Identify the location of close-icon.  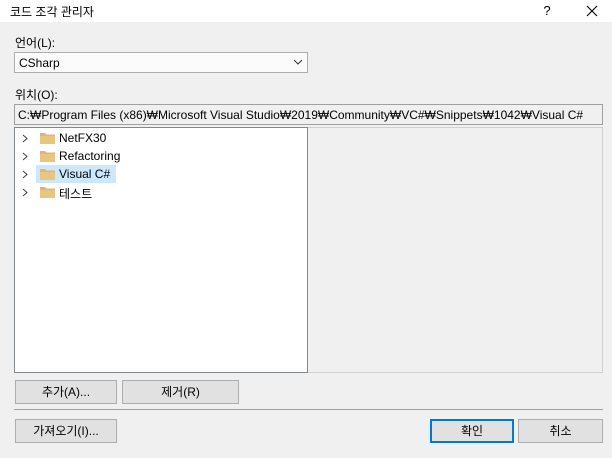
(592, 11).